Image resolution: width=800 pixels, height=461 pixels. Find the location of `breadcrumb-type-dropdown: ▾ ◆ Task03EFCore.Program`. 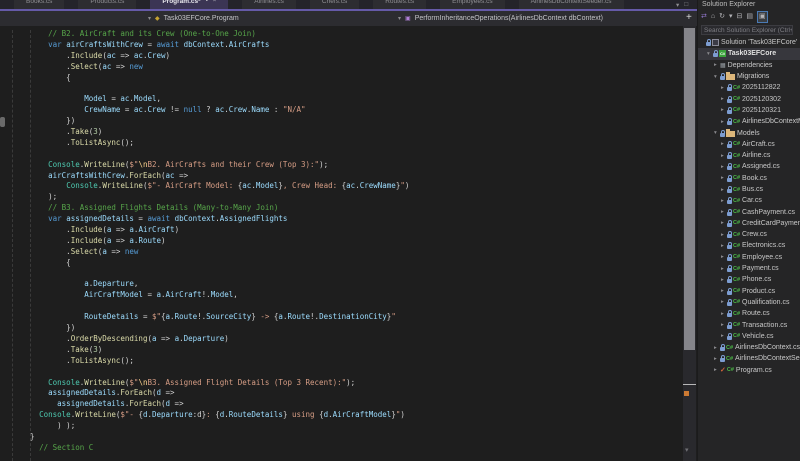

breadcrumb-type-dropdown: ▾ ◆ Task03EFCore.Program is located at coordinates (193, 18).